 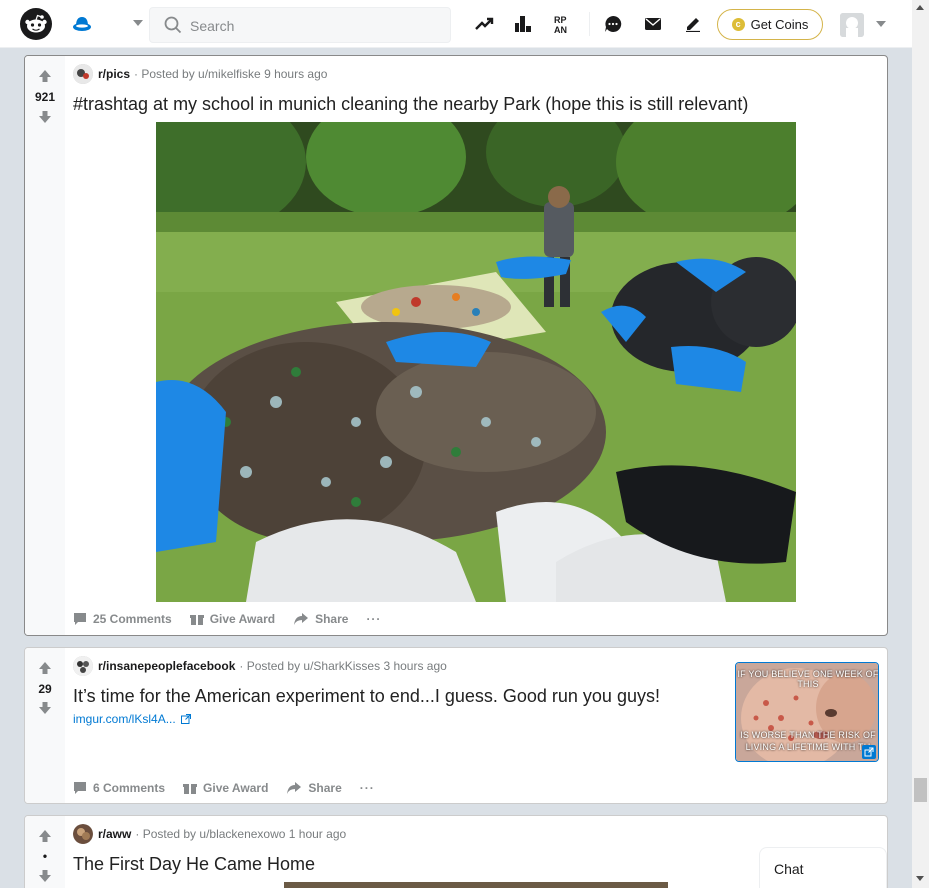 I want to click on svg-text: AN, so click(x=560, y=29).